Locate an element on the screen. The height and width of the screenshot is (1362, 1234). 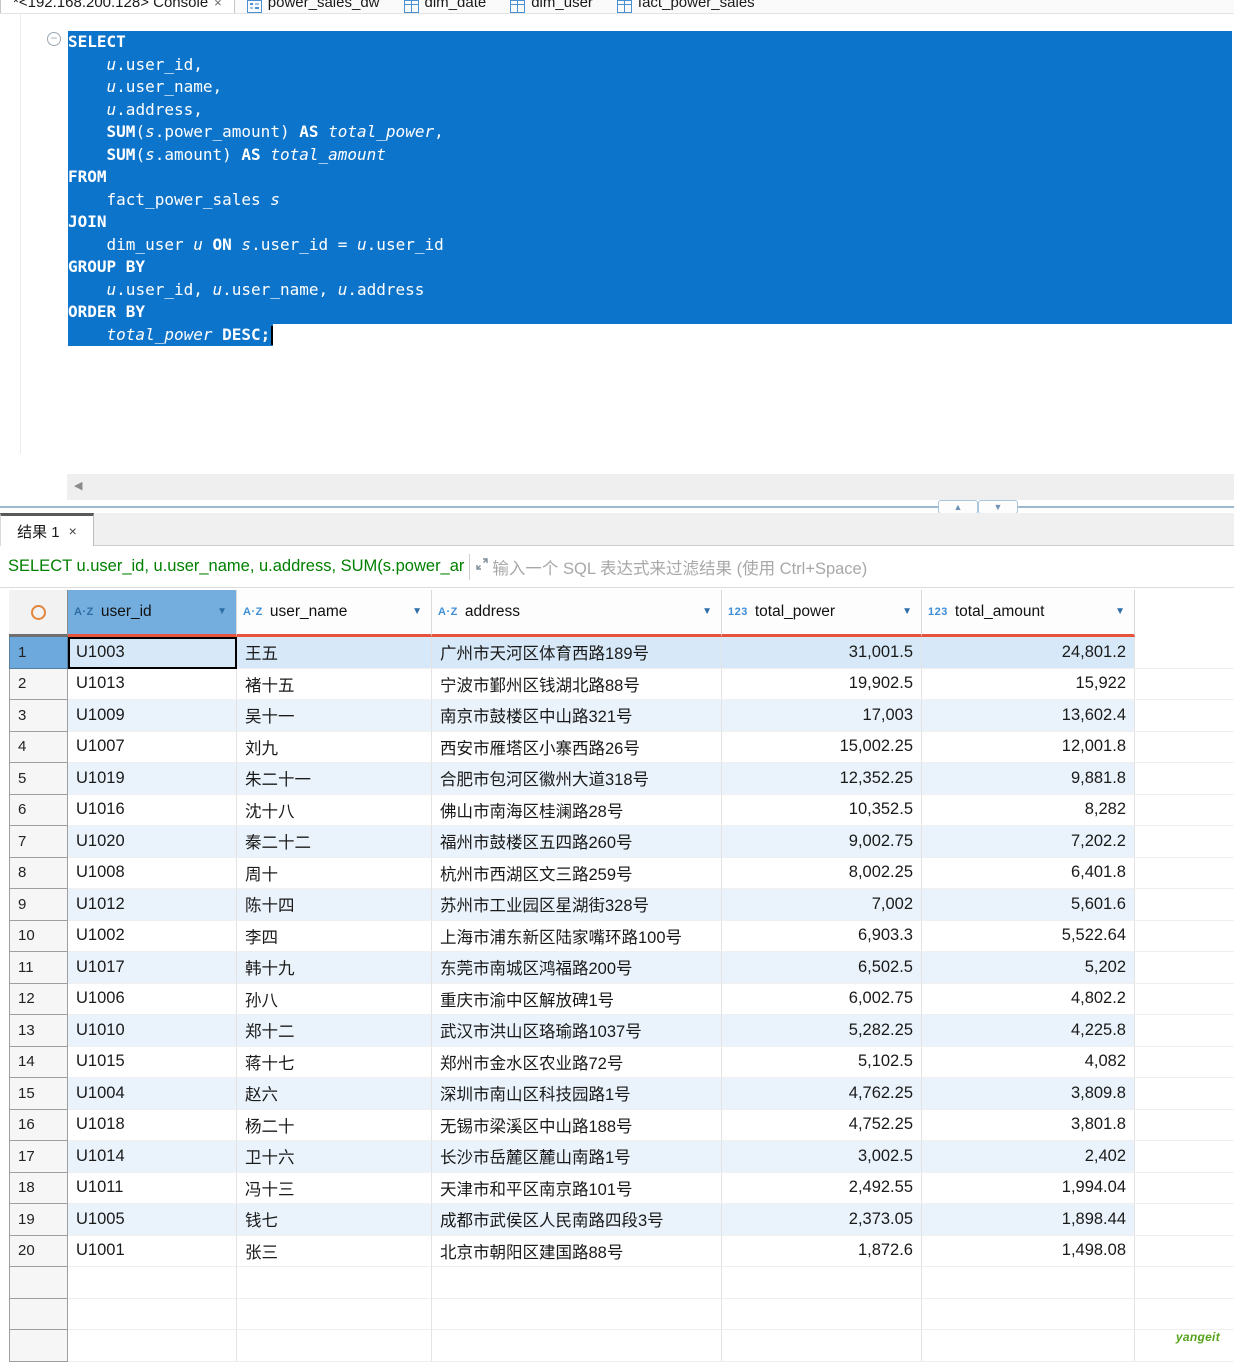
grid-corner-cell is located at coordinates (38, 613).